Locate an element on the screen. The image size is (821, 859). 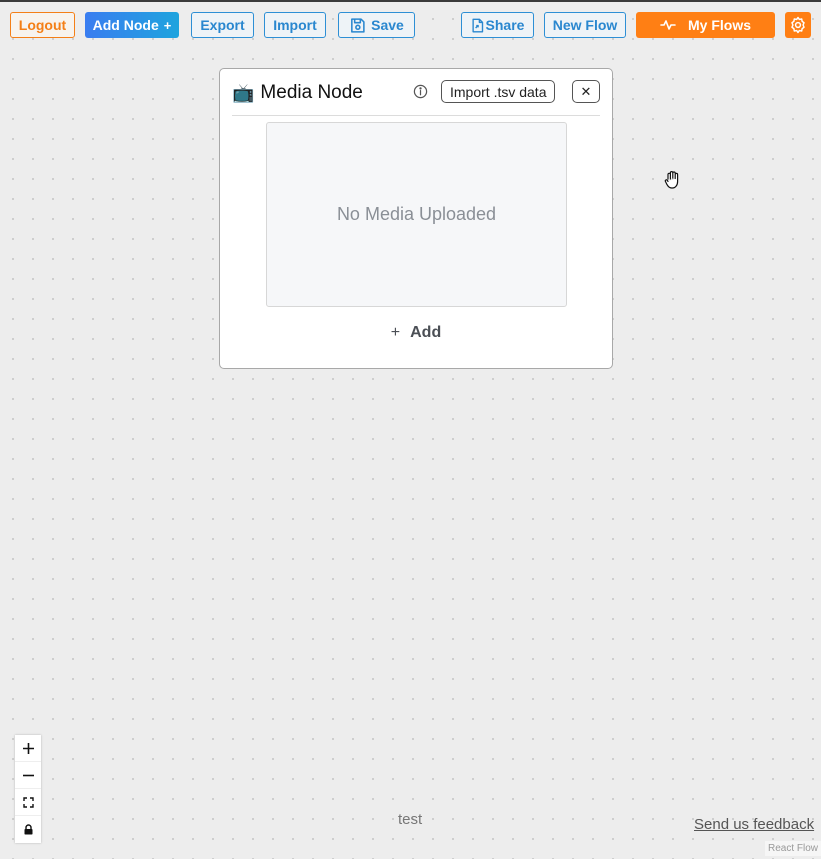
flow-controls is located at coordinates (28, 789).